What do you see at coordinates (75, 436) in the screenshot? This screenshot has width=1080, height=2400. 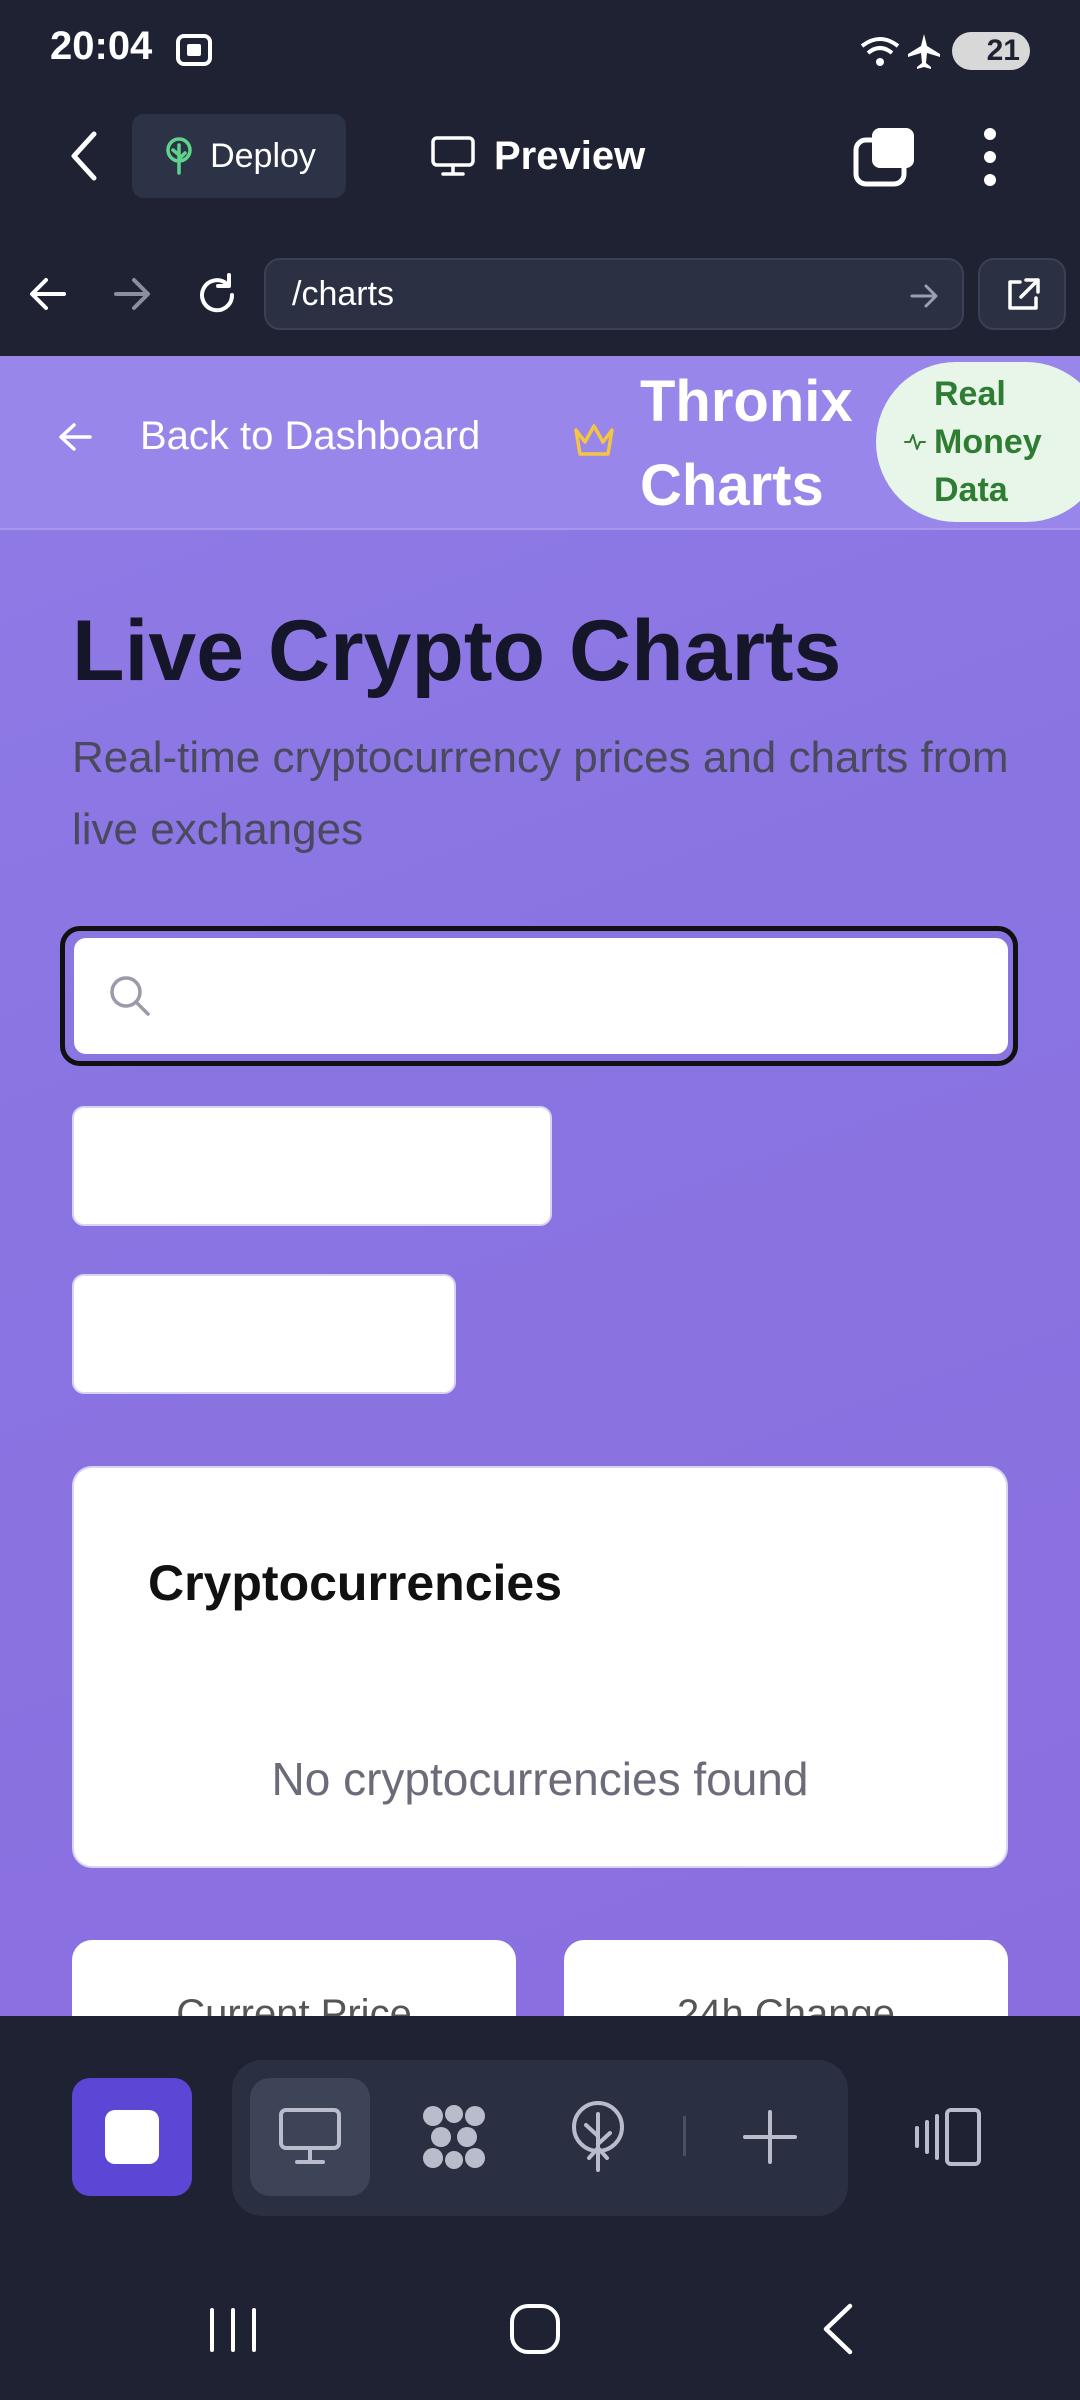 I see `arrow-left-icon` at bounding box center [75, 436].